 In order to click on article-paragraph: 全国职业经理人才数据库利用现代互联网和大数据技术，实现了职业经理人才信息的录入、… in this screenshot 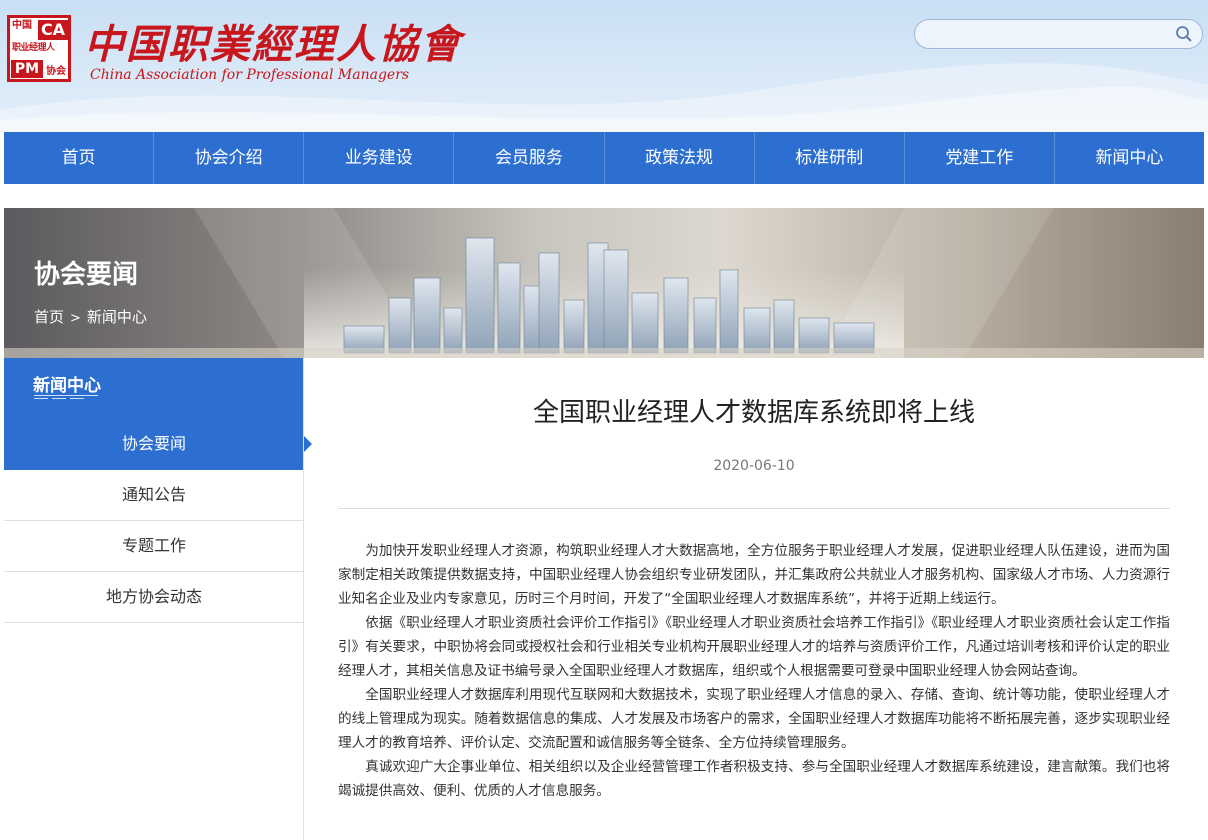, I will do `click(754, 719)`.